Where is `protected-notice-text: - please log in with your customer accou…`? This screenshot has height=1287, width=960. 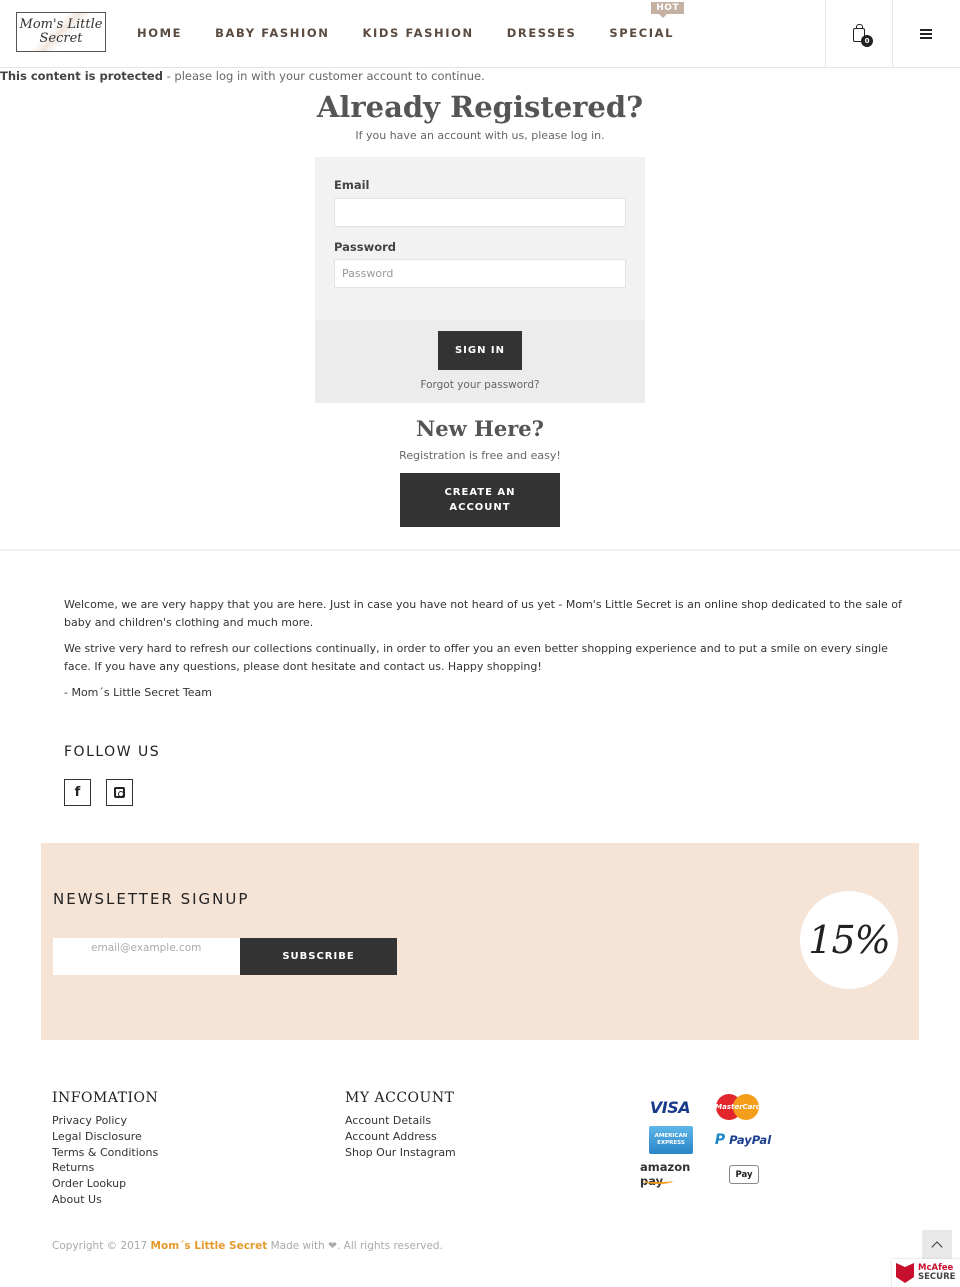
protected-notice-text: - please log in with your customer accou… is located at coordinates (323, 76).